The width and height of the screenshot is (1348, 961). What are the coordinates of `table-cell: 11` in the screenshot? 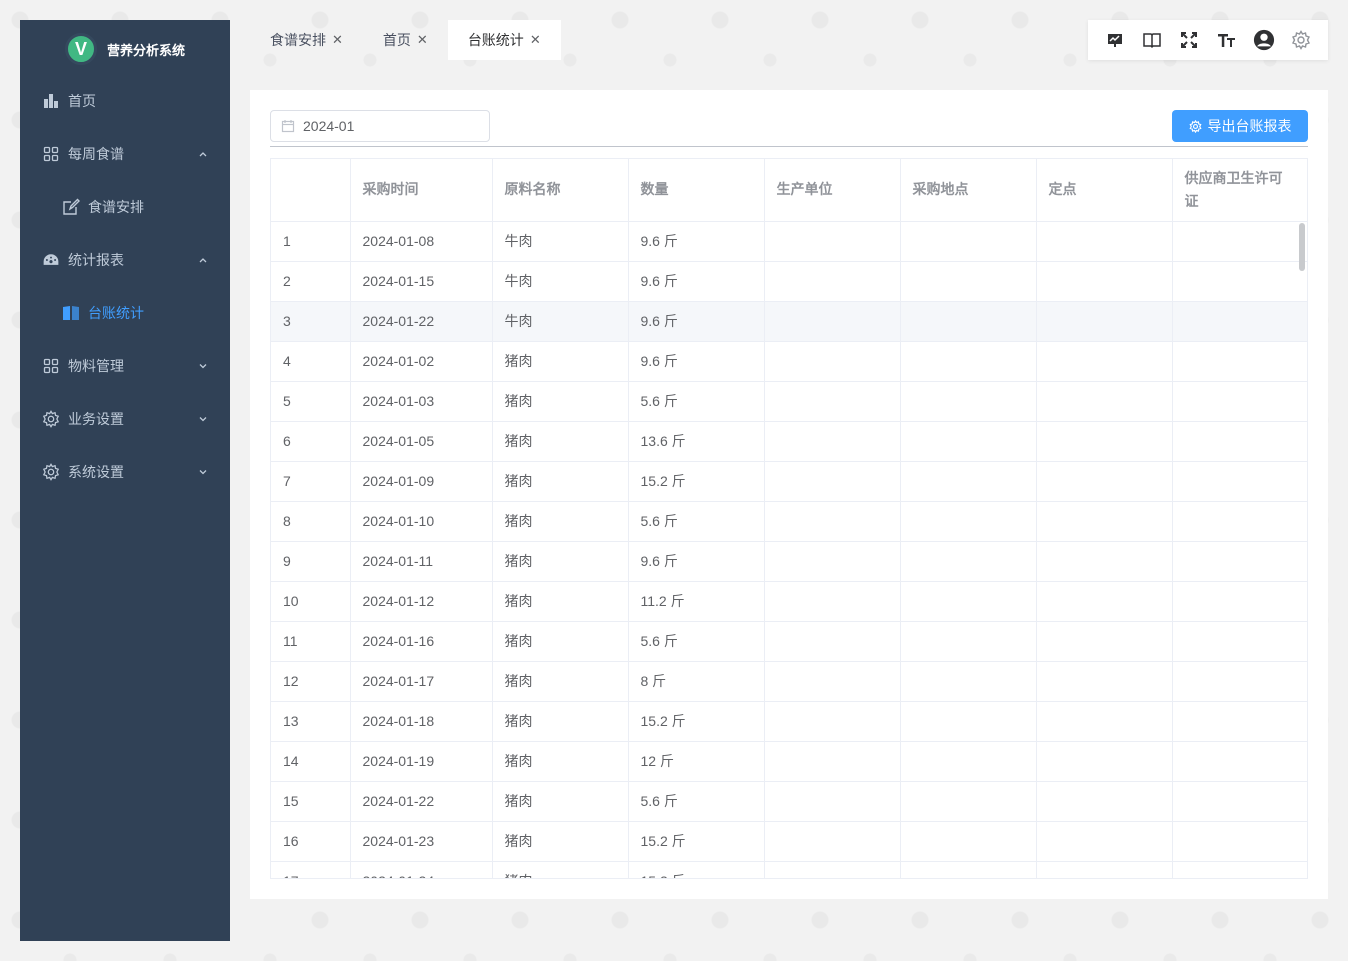 It's located at (311, 641).